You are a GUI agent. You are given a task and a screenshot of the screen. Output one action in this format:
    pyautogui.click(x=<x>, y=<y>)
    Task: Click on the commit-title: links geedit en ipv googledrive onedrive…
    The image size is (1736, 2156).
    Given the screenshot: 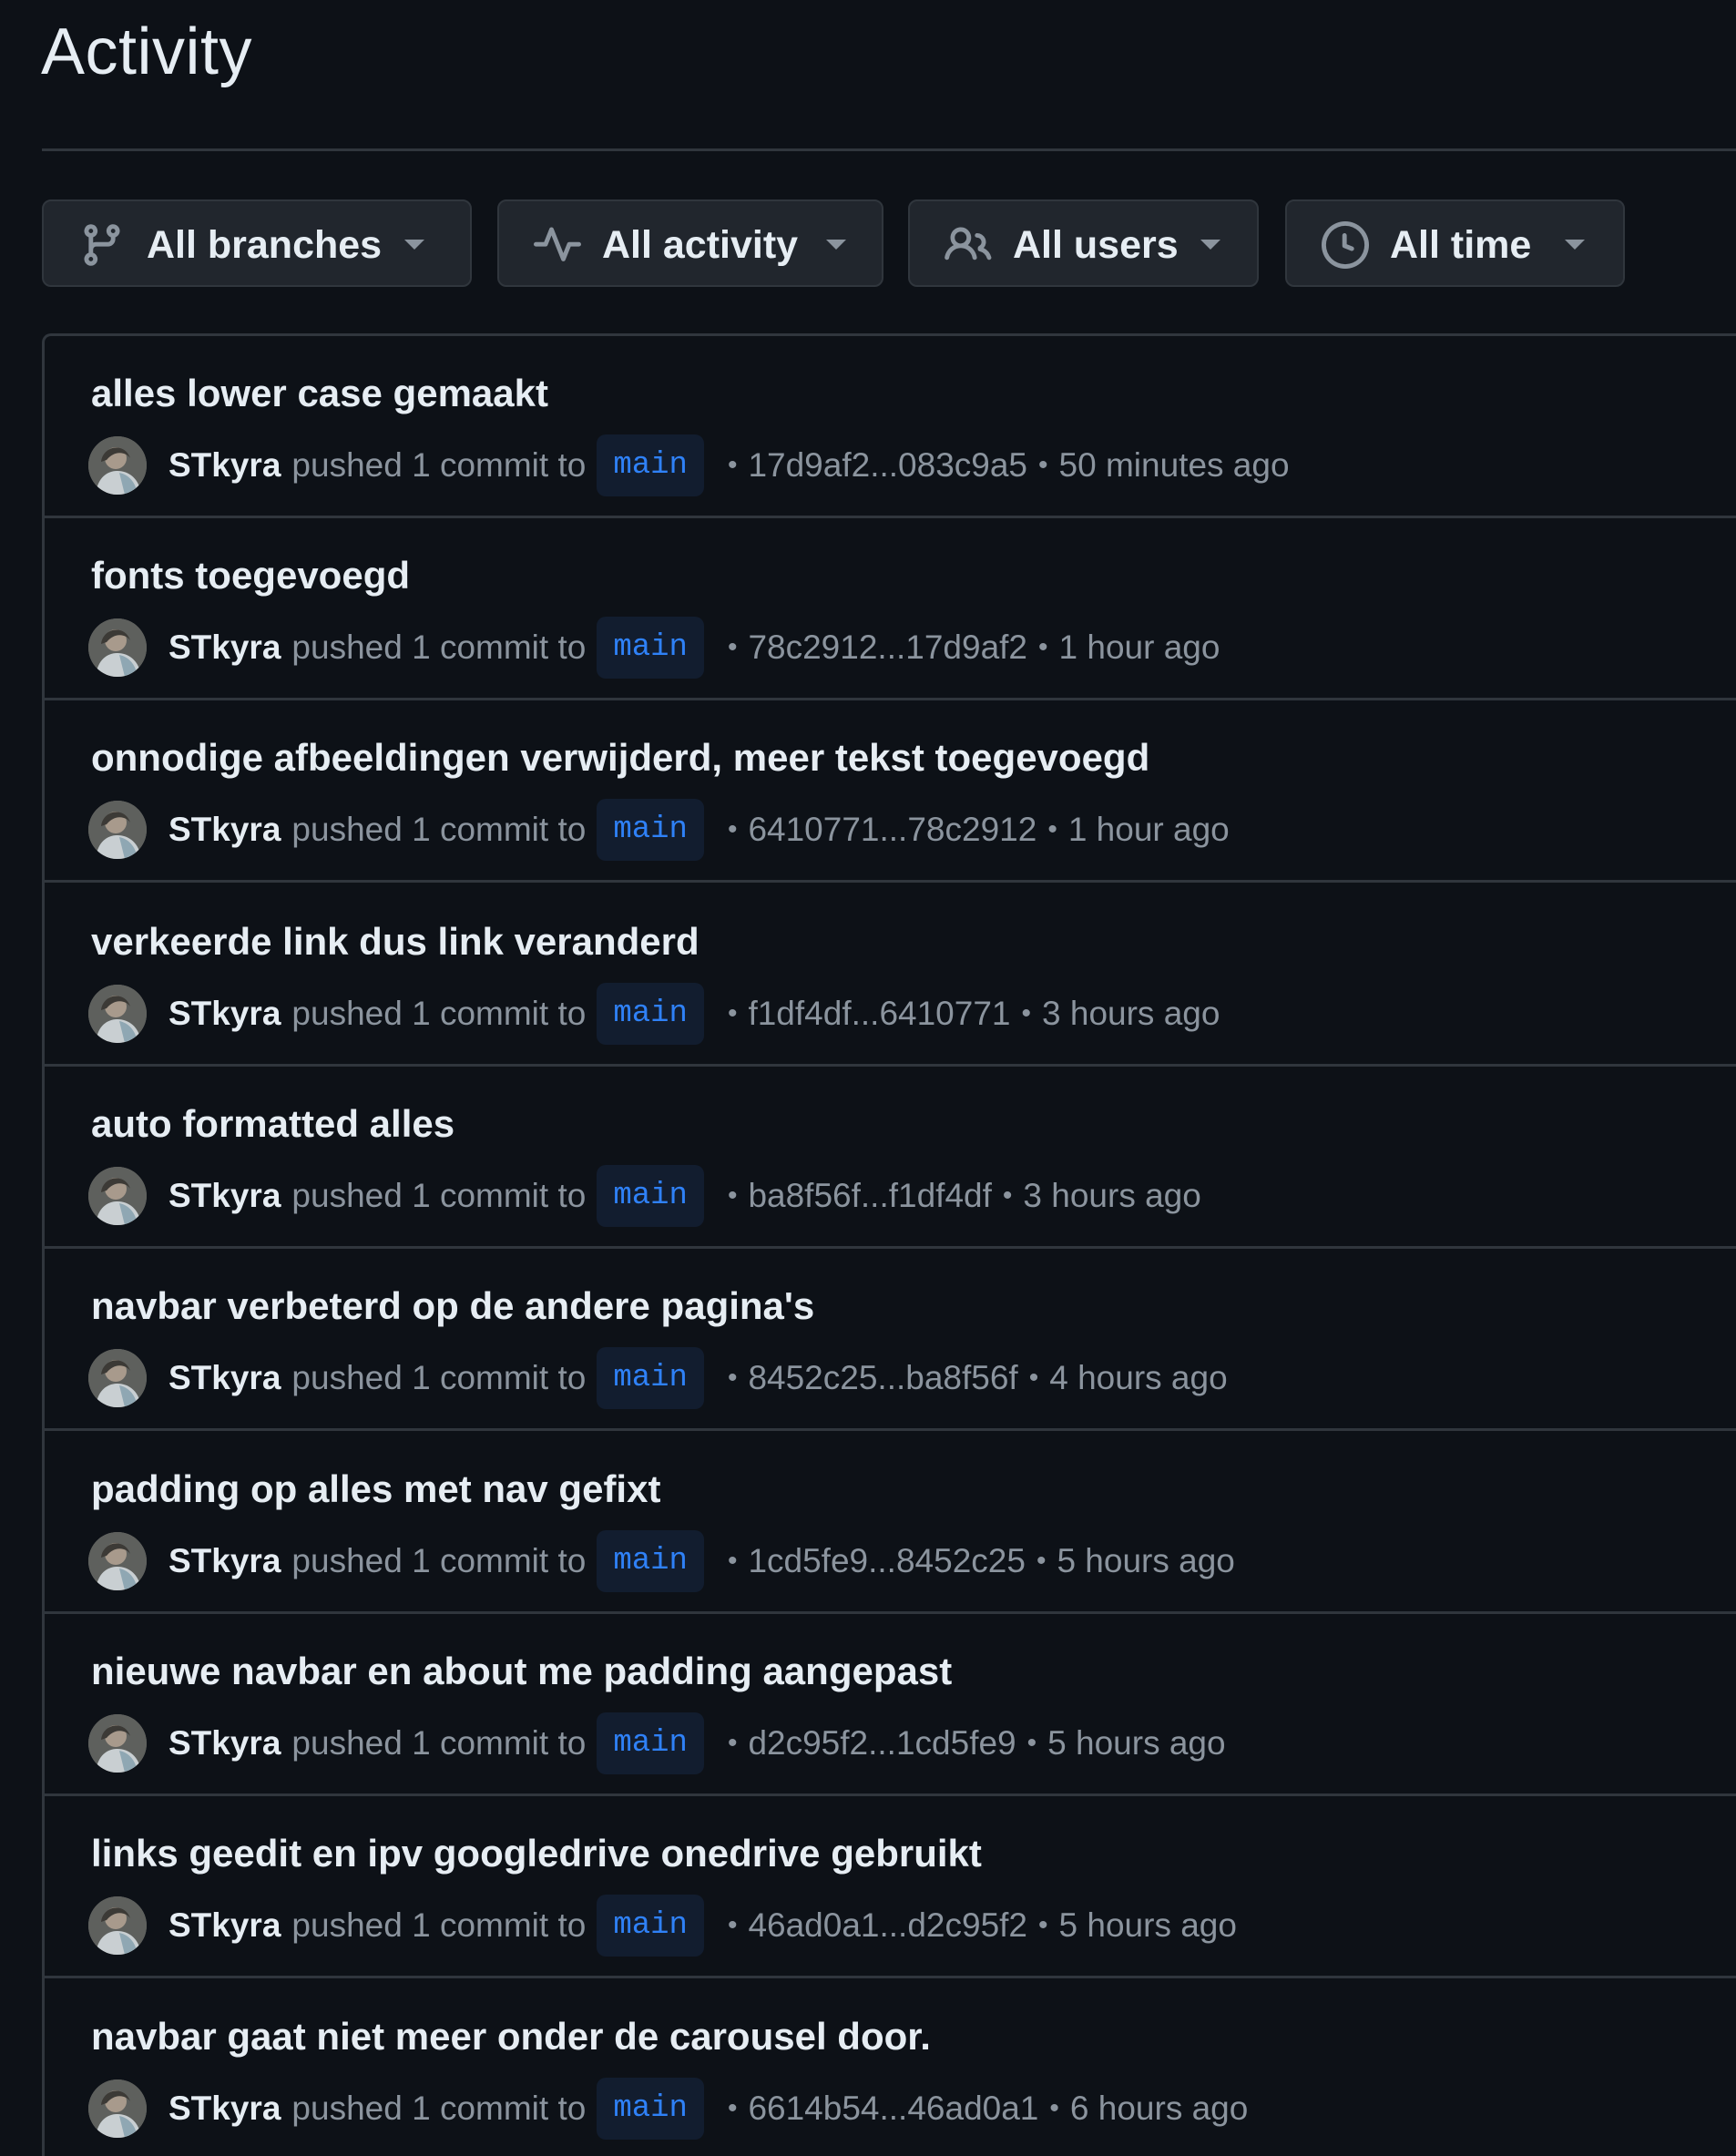 What is the action you would take?
    pyautogui.click(x=536, y=1853)
    